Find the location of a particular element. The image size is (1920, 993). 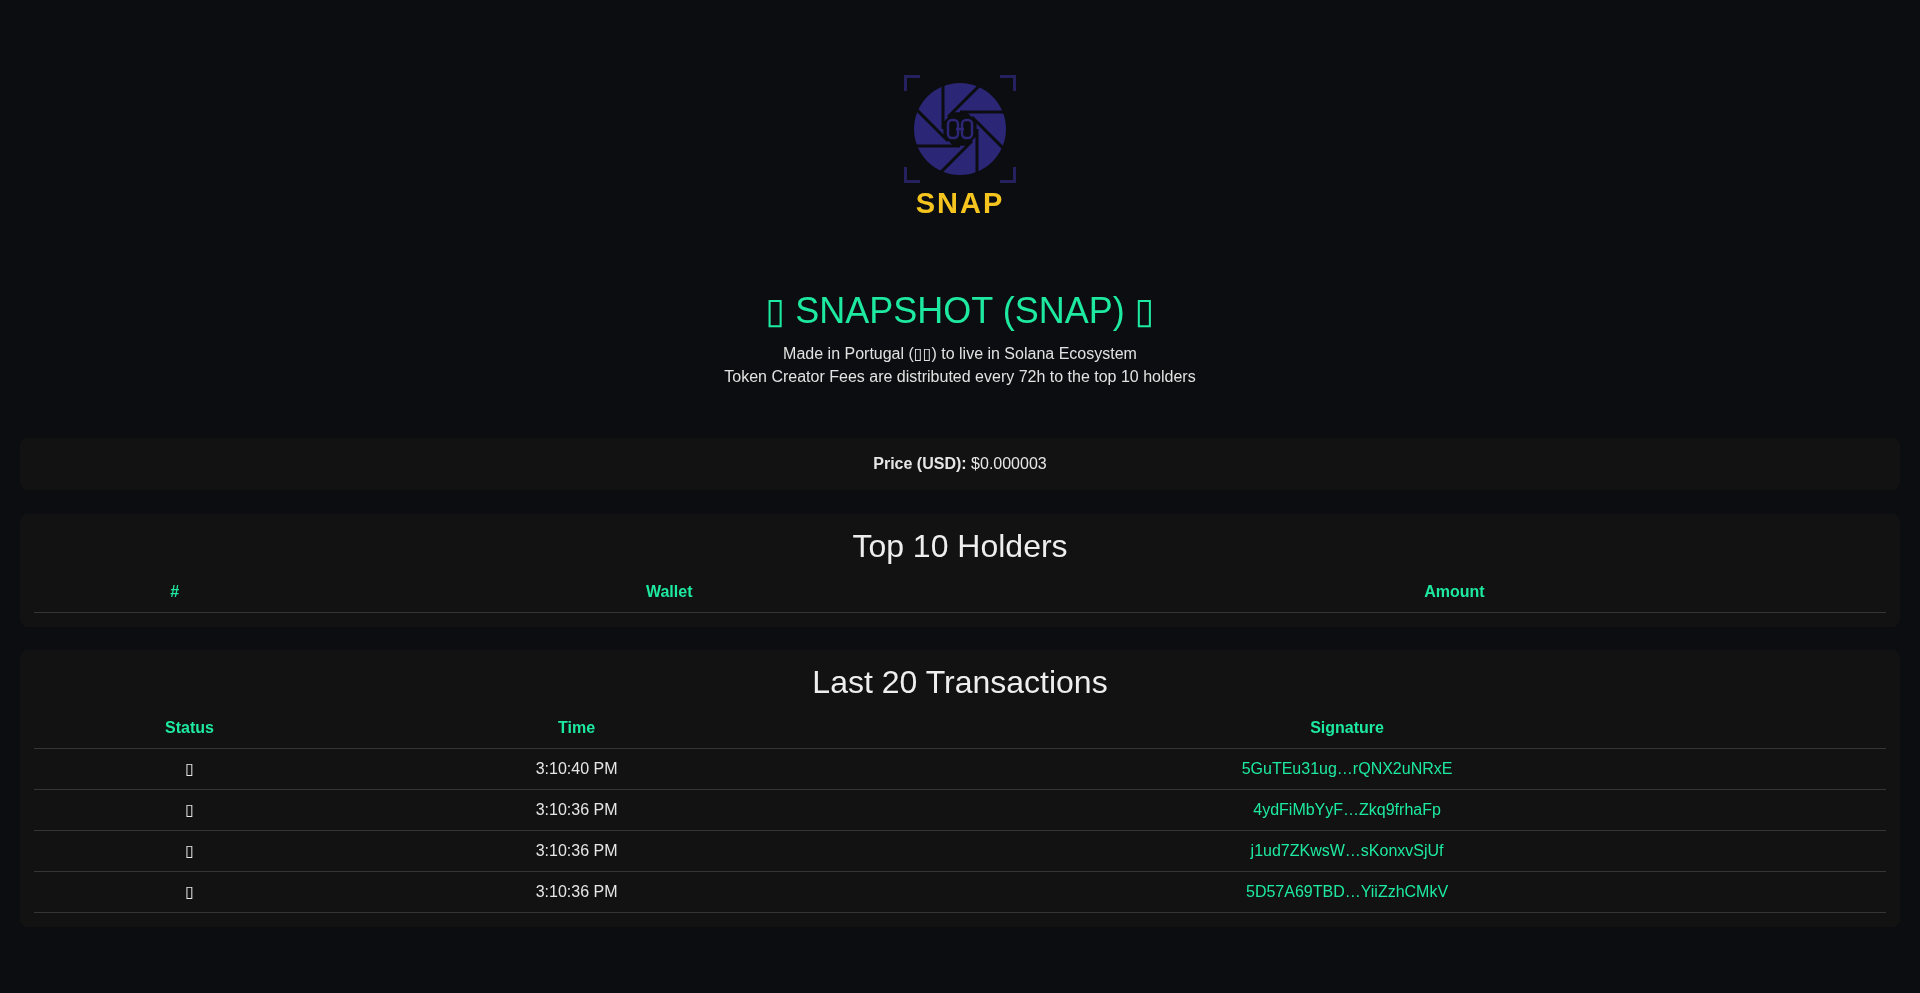

signature-link: 5D57A69TBD…YiiZzhCMkV is located at coordinates (1347, 891).